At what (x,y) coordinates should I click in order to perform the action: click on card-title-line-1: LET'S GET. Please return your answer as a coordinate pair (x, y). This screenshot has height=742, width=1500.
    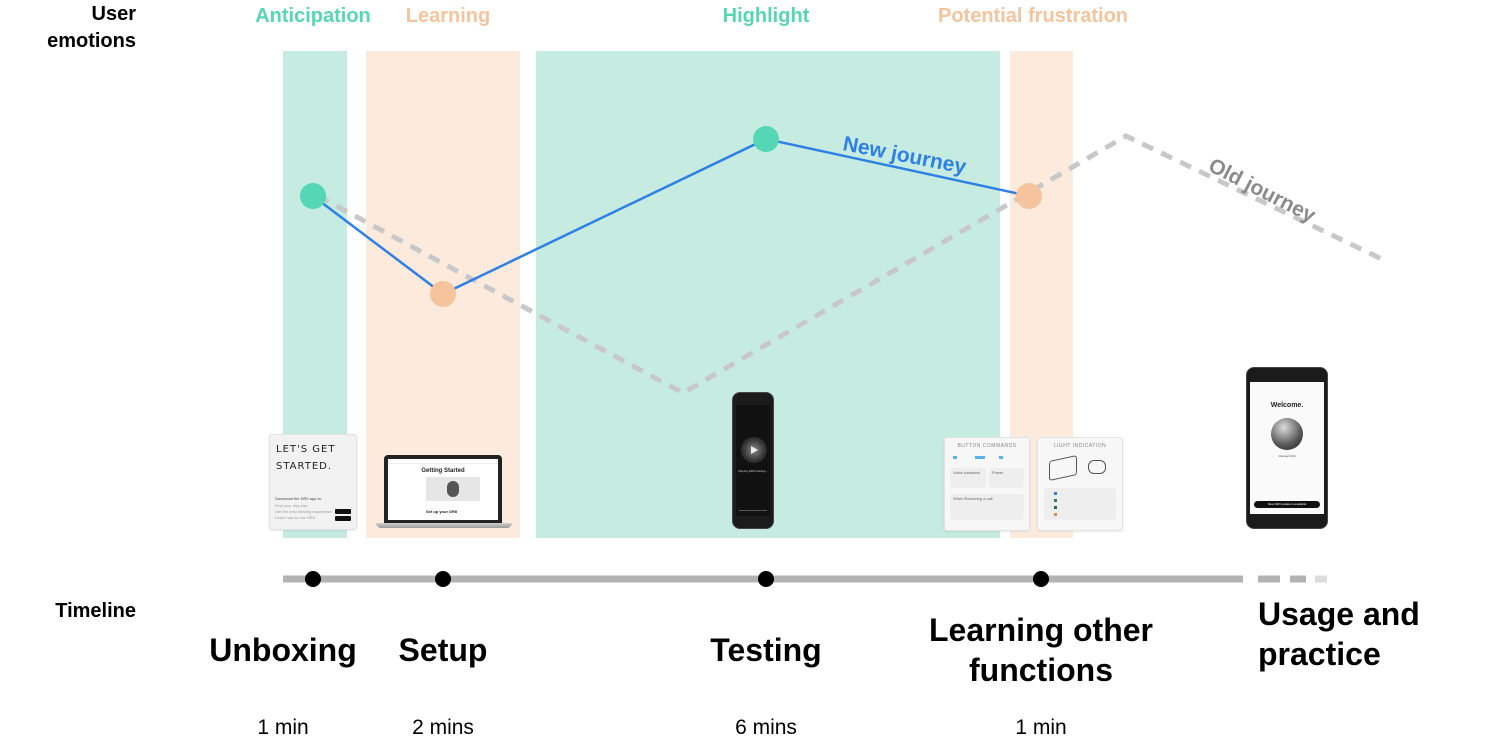
    Looking at the image, I should click on (306, 449).